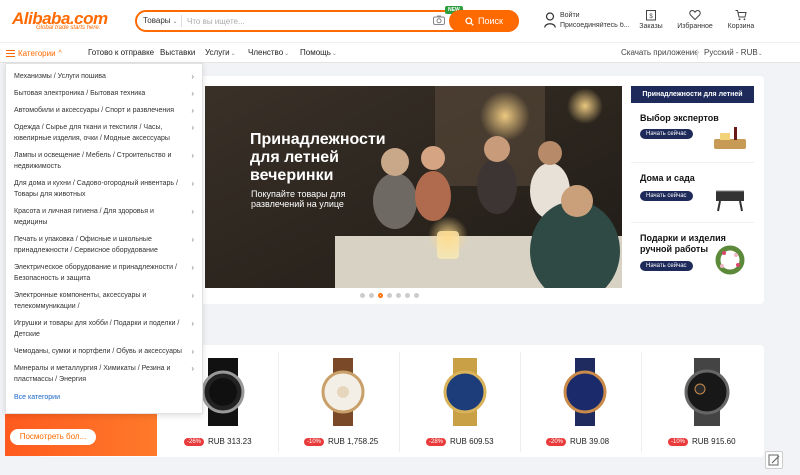  Describe the element at coordinates (121, 52) in the screenshot. I see `nav-ready-to-ship: Готово к отправке` at that location.